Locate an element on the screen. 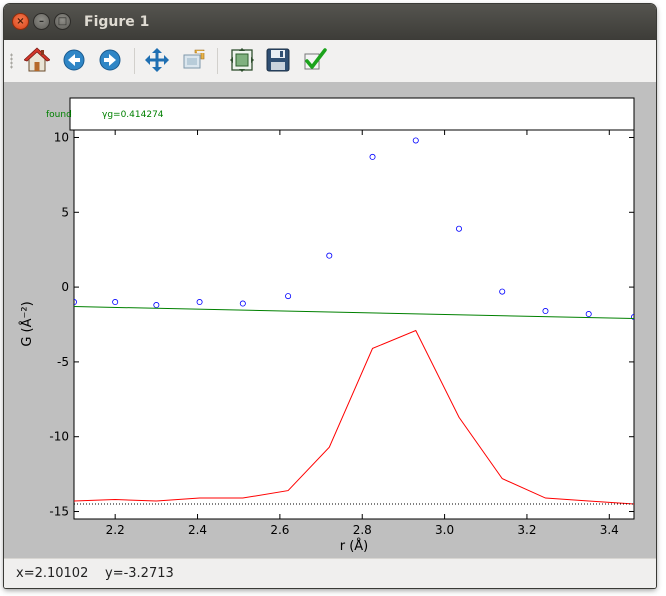 The width and height of the screenshot is (666, 596). close-icon: × is located at coordinates (20, 21).